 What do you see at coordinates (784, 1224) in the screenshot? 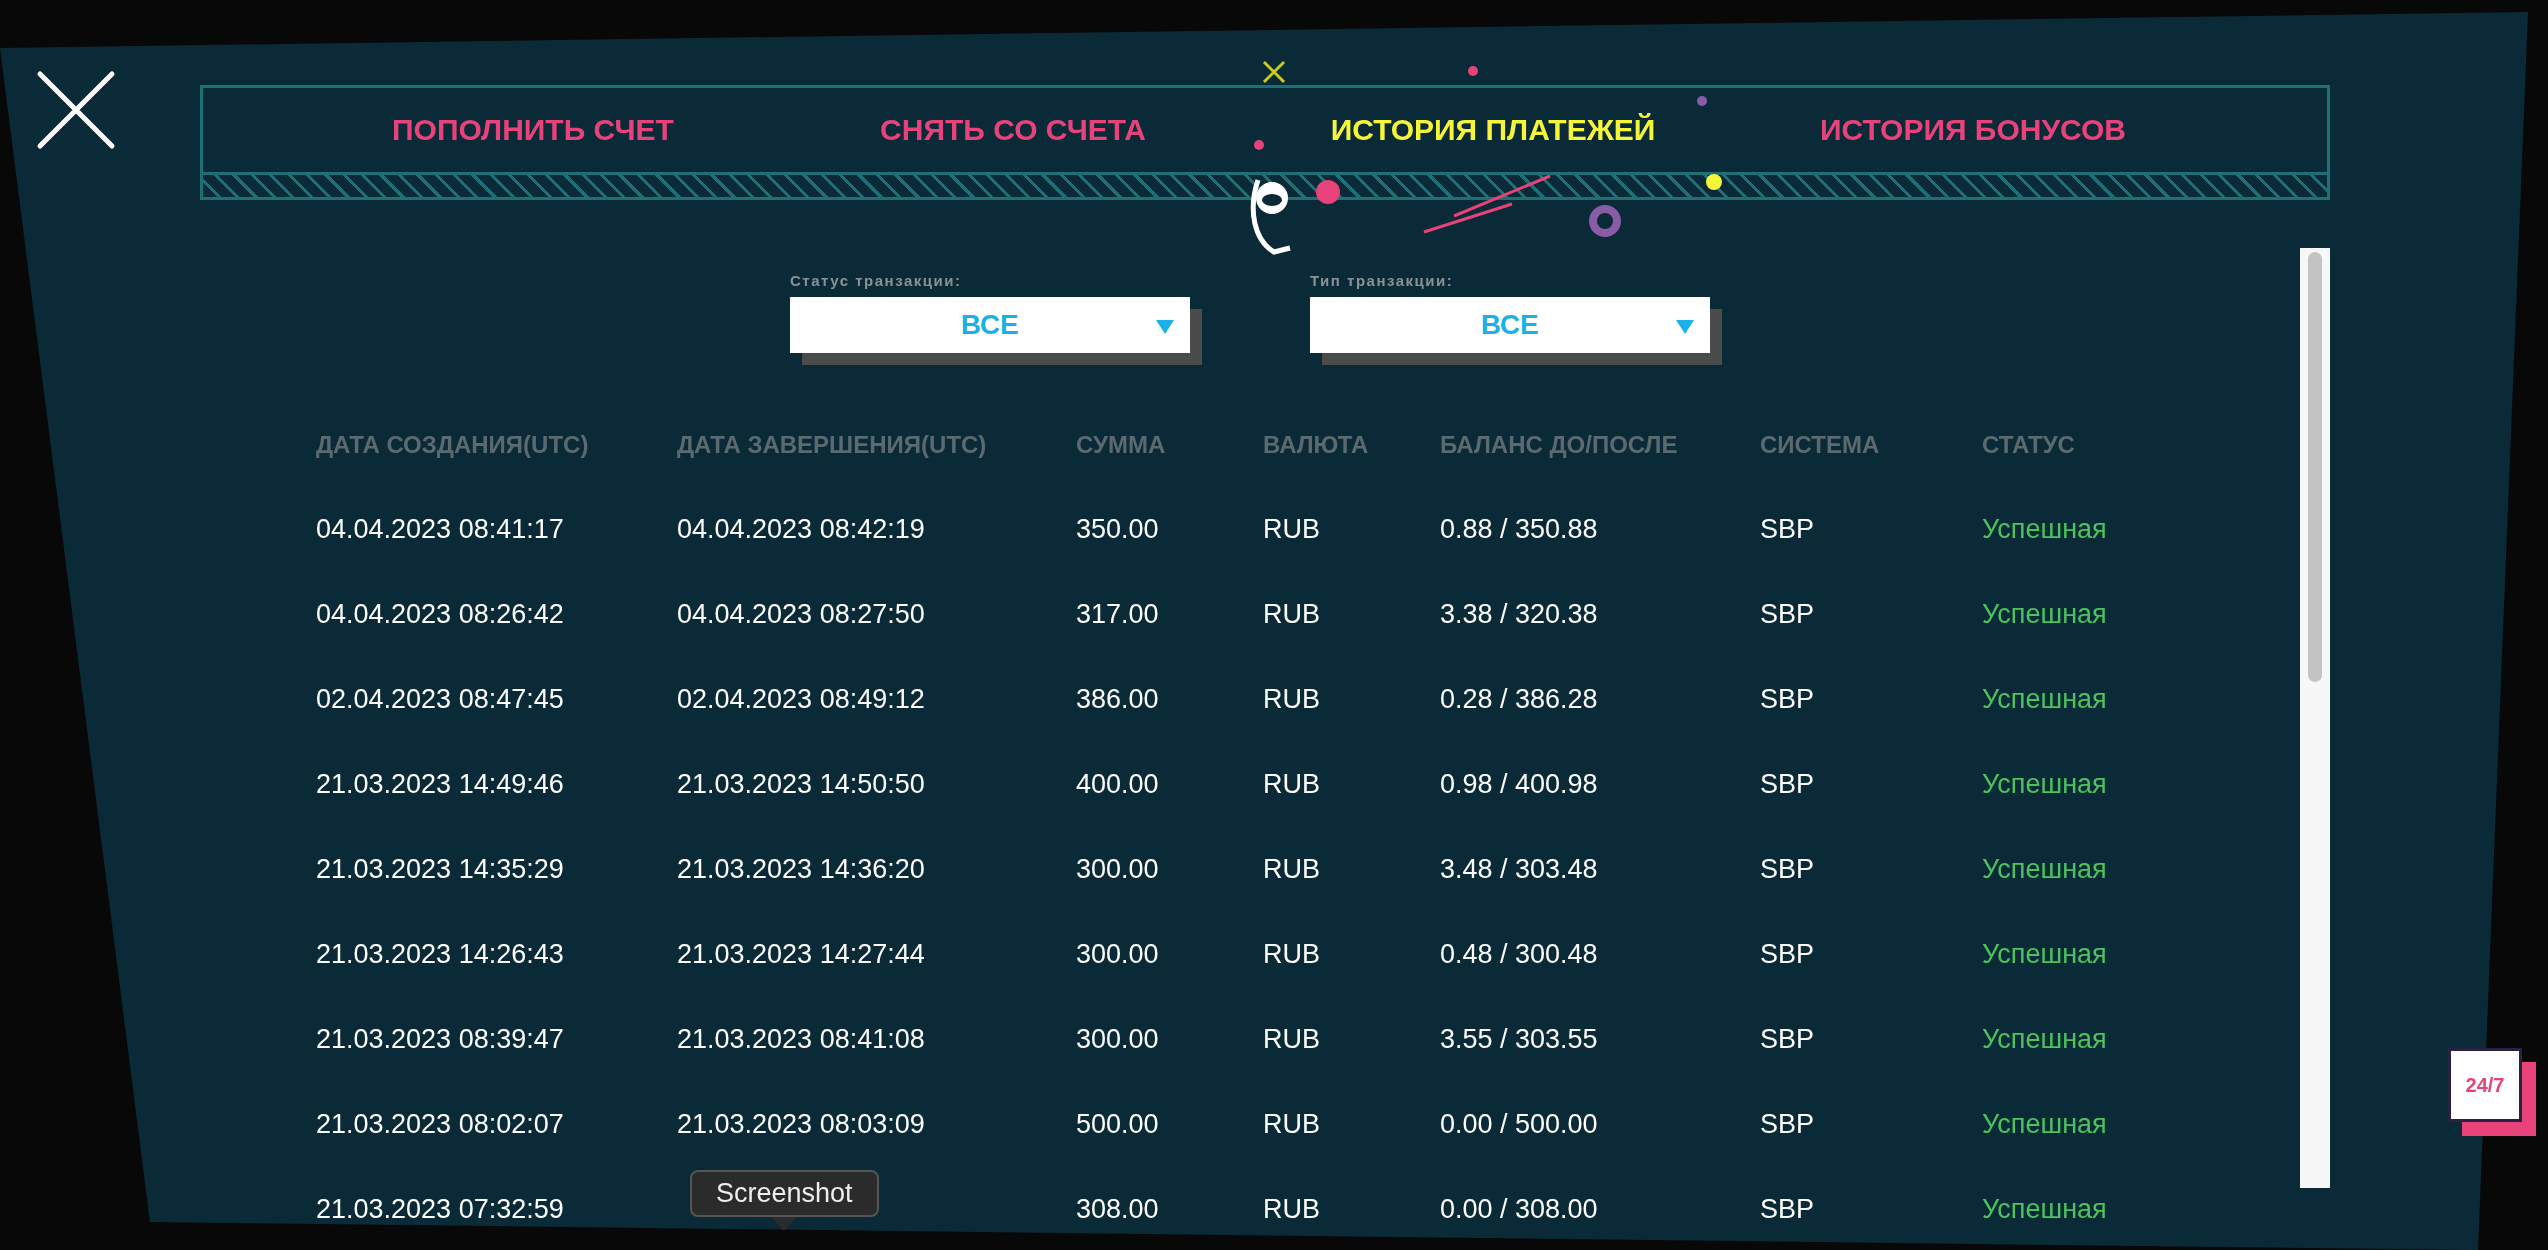
I see `tooltip-pointer-icon` at bounding box center [784, 1224].